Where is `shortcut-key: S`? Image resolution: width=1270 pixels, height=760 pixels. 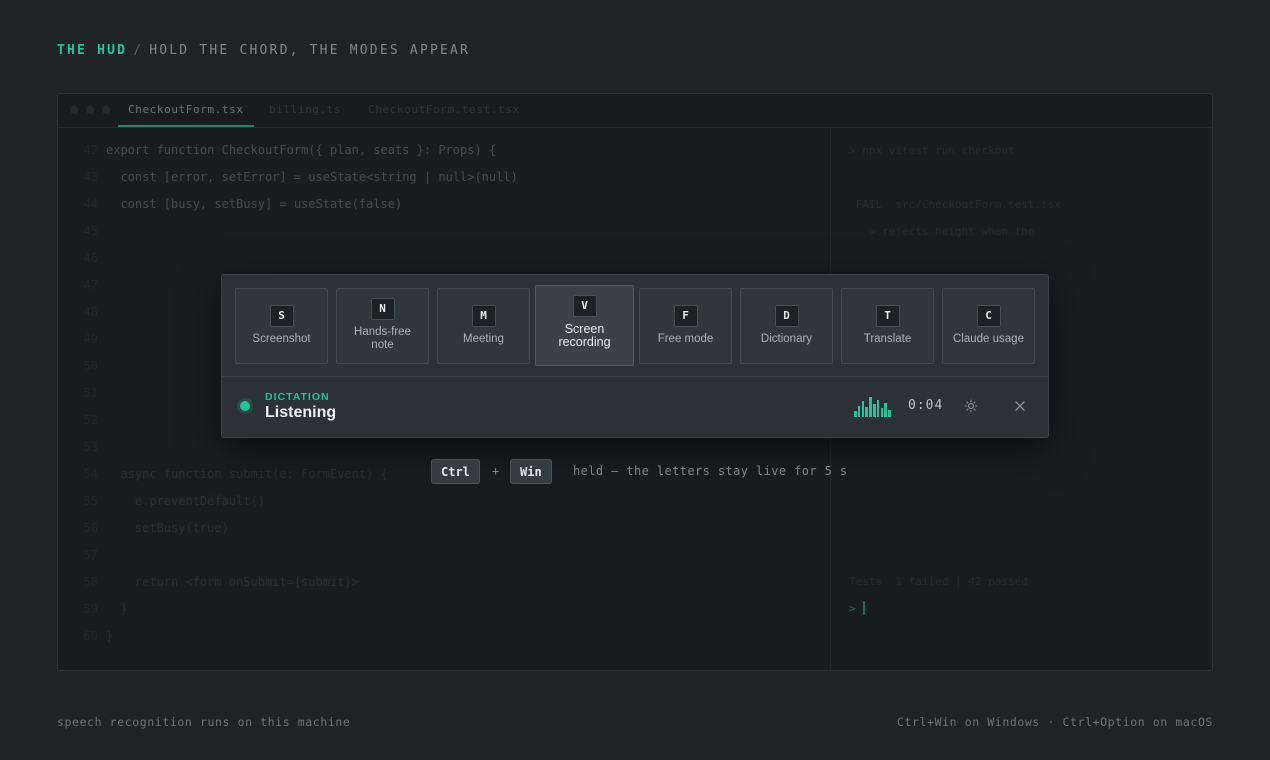
shortcut-key: S is located at coordinates (281, 316).